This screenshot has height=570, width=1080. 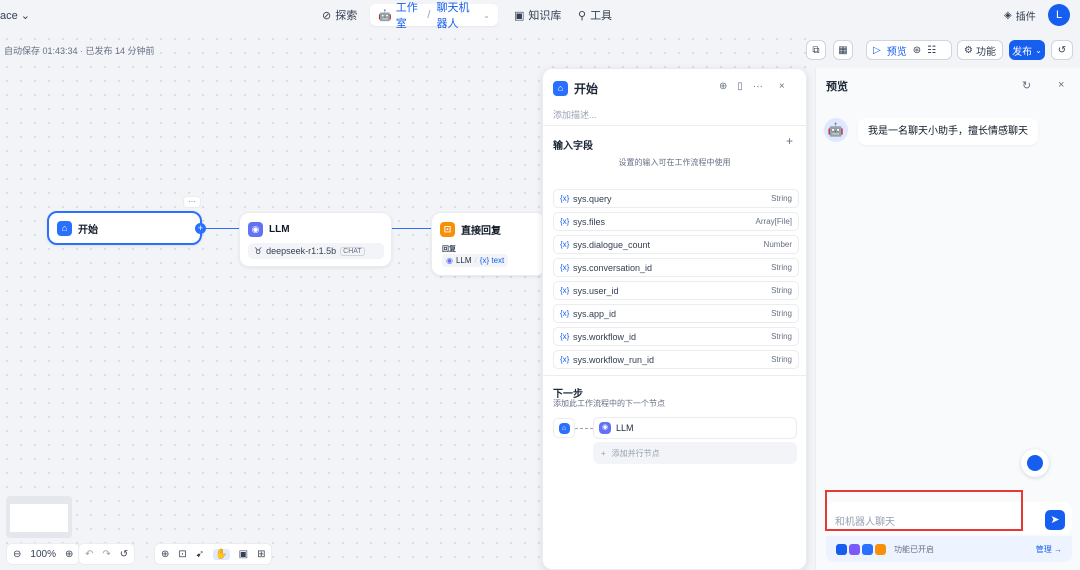 I want to click on send-icon: ➤, so click(x=1055, y=520).